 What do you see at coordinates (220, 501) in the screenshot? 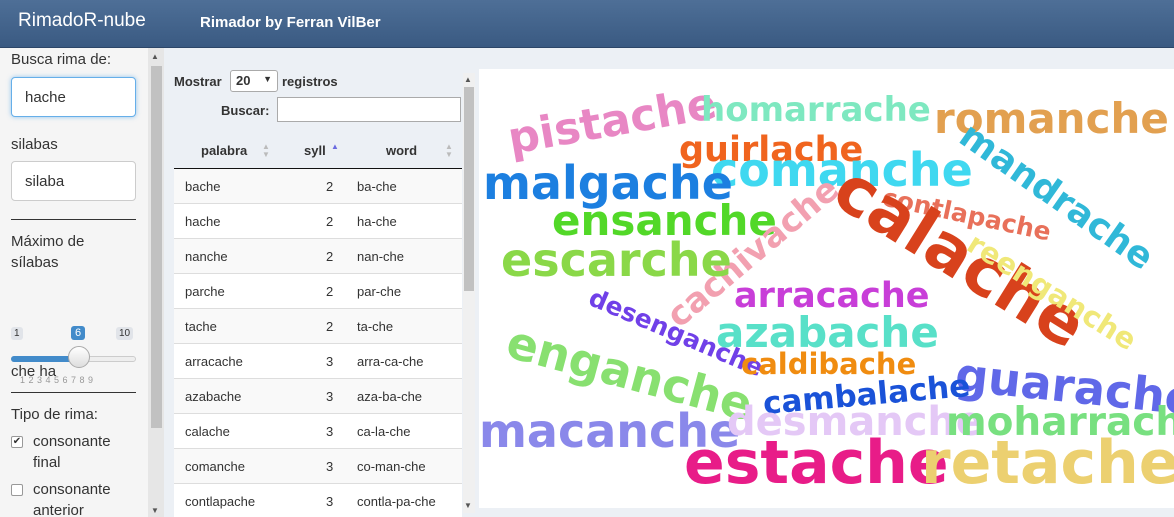
I see `cell-palabra: contlapache` at bounding box center [220, 501].